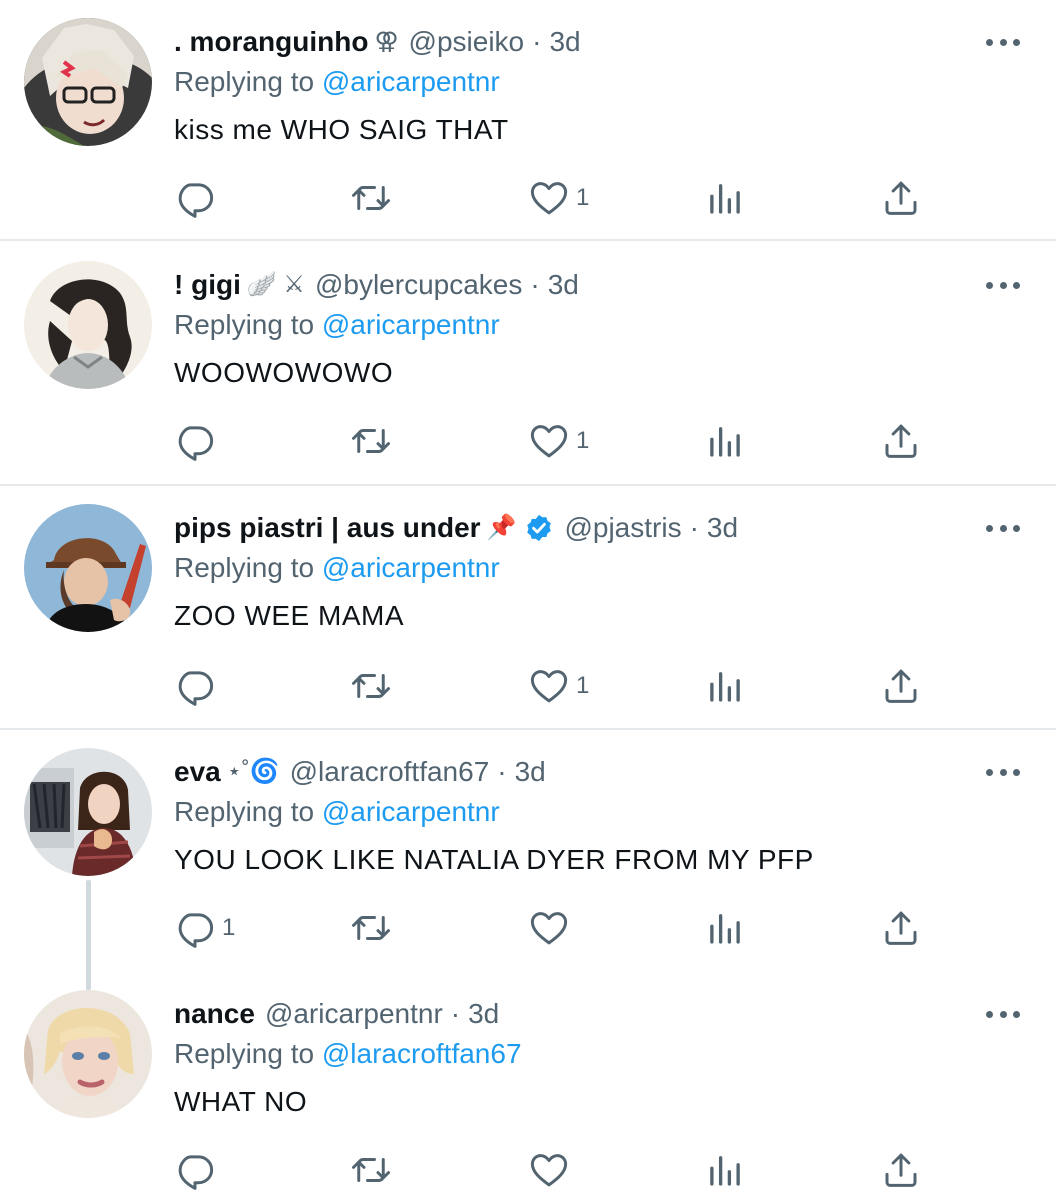  I want to click on user-handle: @psieiko, so click(467, 42).